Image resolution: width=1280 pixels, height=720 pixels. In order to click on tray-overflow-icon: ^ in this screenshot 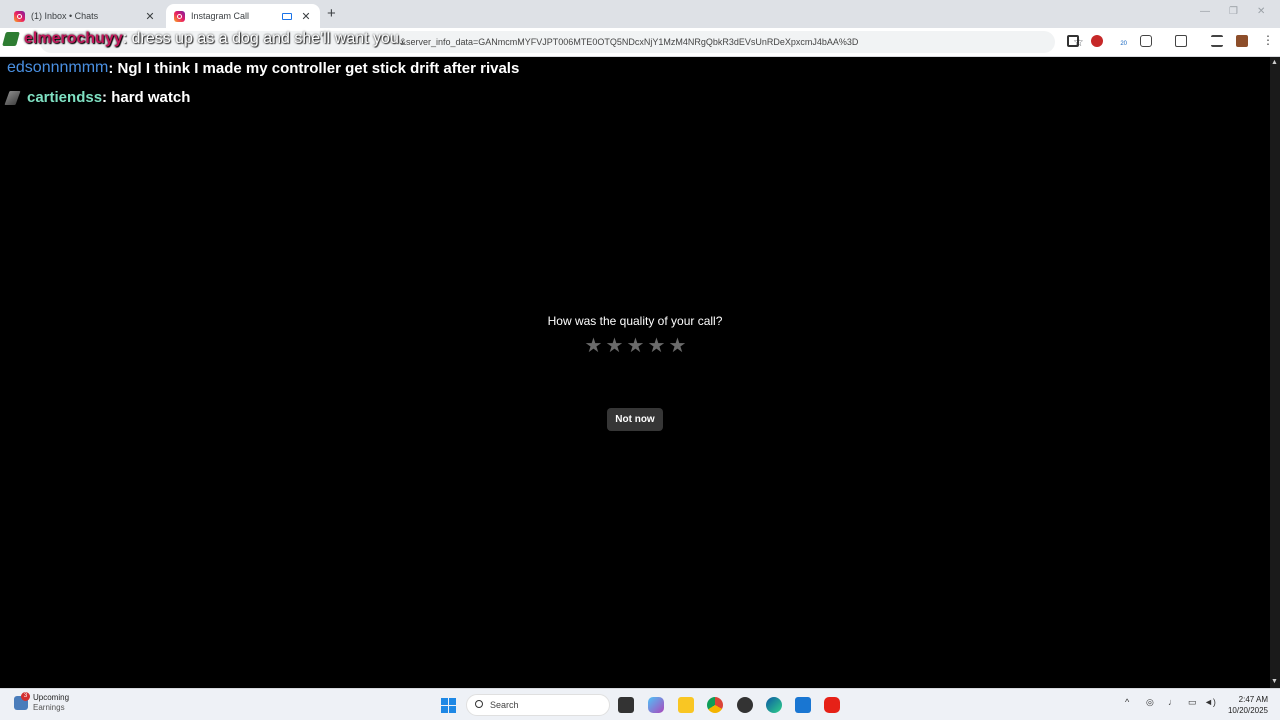, I will do `click(1127, 702)`.